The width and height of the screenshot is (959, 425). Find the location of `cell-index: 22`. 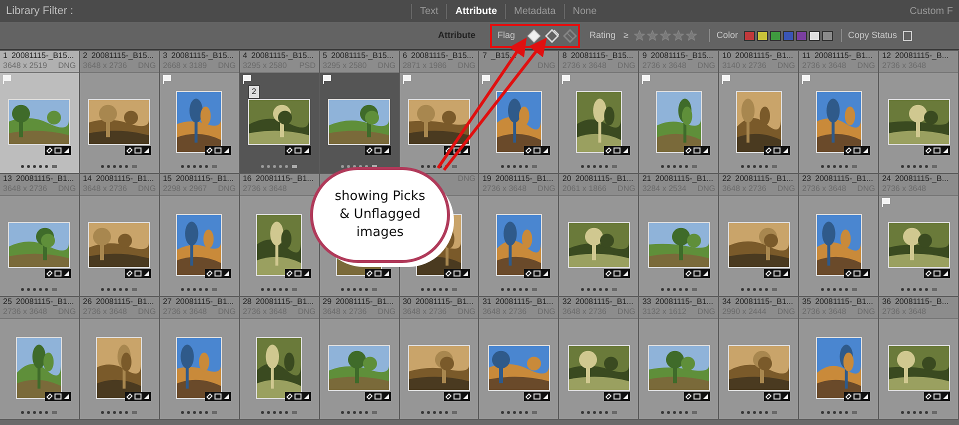

cell-index: 22 is located at coordinates (727, 179).